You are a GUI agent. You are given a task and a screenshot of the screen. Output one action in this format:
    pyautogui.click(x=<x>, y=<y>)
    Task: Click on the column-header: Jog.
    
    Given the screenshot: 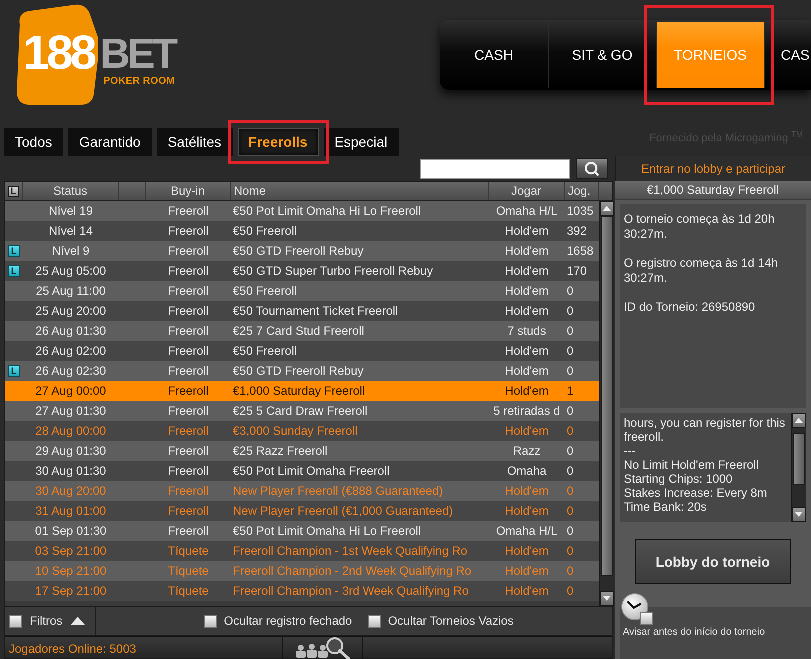 What is the action you would take?
    pyautogui.click(x=582, y=191)
    